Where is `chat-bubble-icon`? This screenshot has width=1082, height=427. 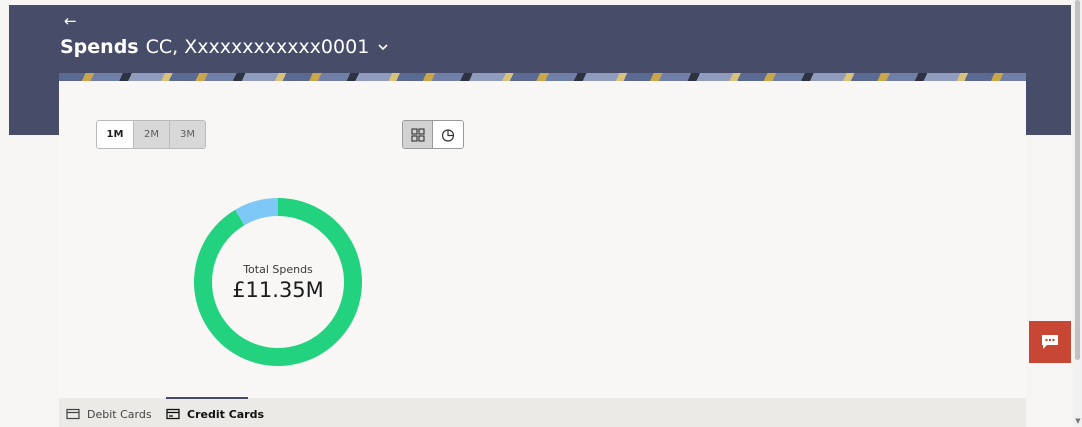
chat-bubble-icon is located at coordinates (1050, 342).